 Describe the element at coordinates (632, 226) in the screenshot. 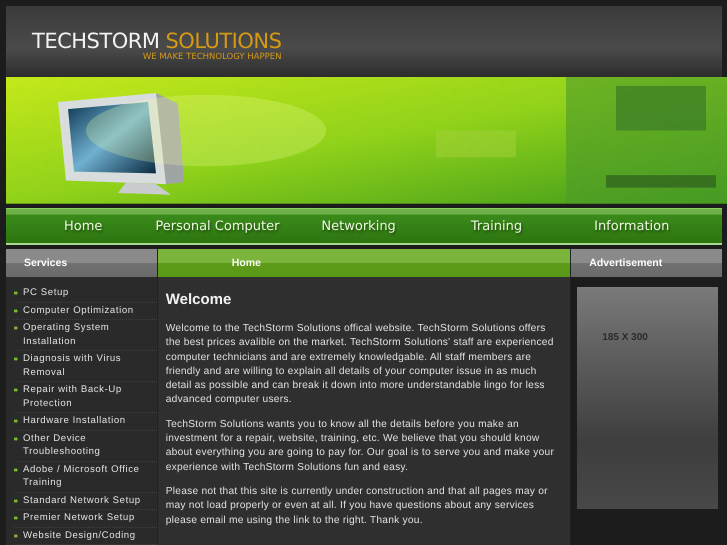

I see `nav-link: Information` at that location.